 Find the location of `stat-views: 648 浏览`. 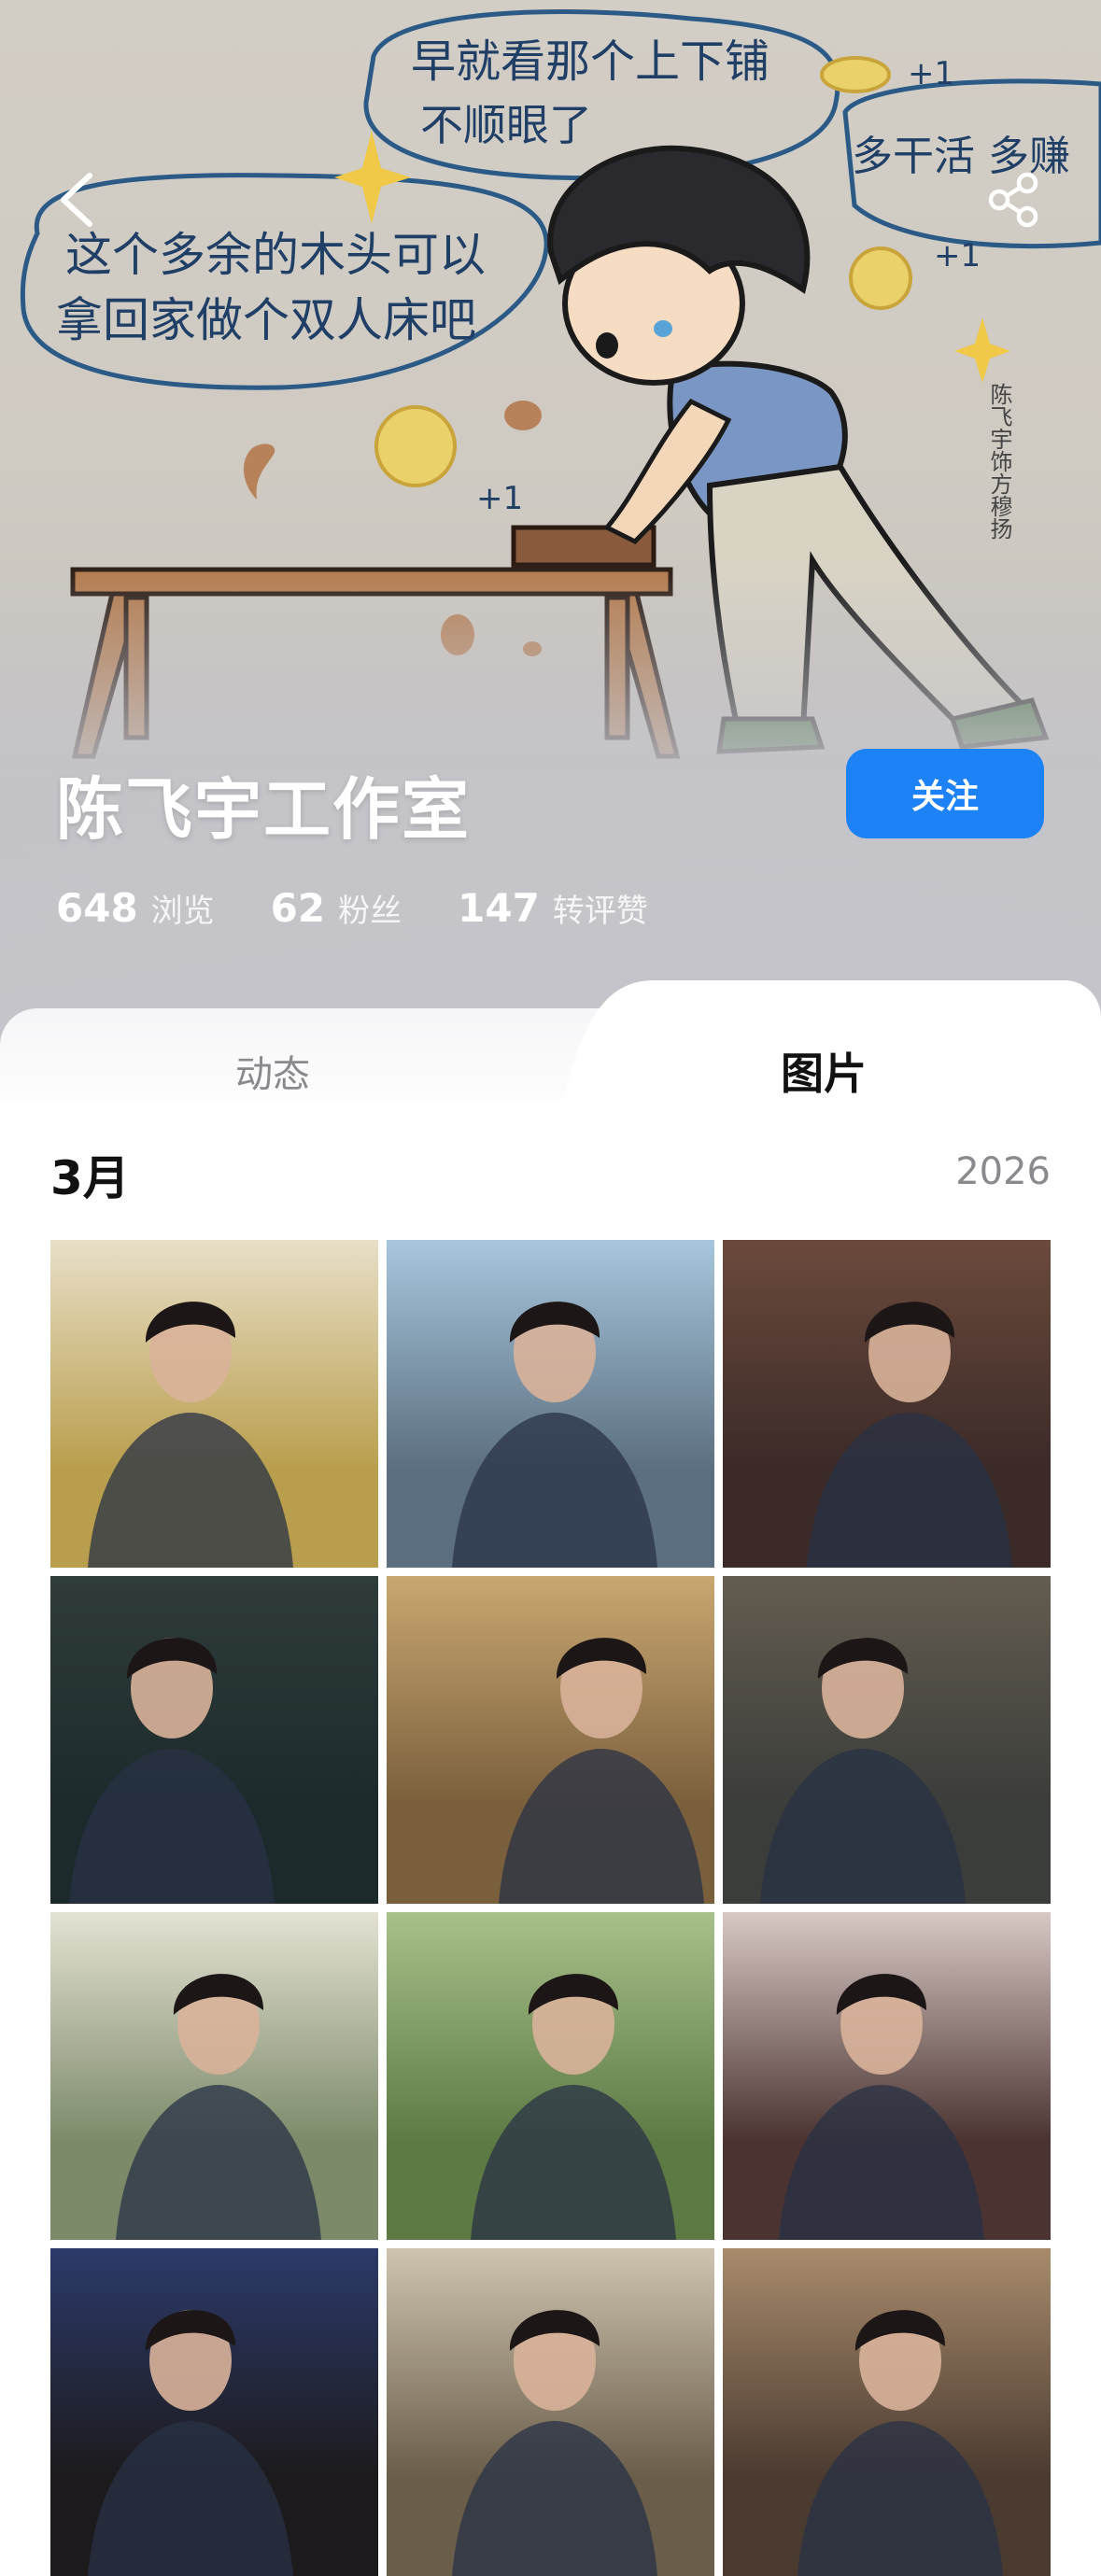

stat-views: 648 浏览 is located at coordinates (135, 908).